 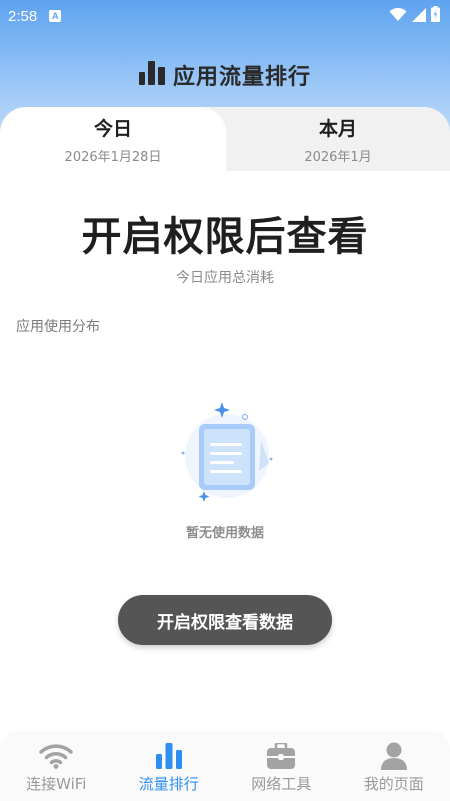 I want to click on period-tabs: 今日 2026年1月28日 本月 2026年1月, so click(x=225, y=139).